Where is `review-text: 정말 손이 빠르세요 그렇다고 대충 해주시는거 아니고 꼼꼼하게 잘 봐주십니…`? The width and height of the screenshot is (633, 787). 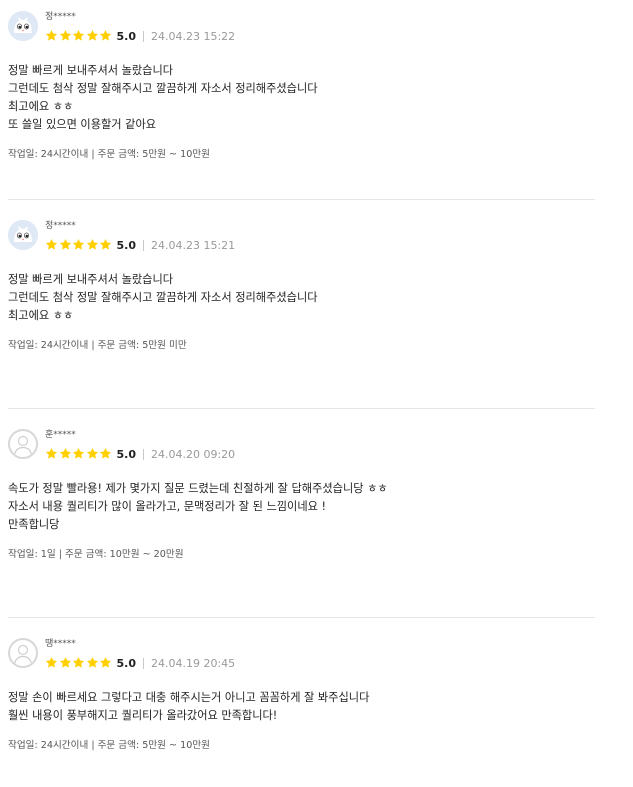 review-text: 정말 손이 빠르세요 그렇다고 대충 해주시는거 아니고 꼼꼼하게 잘 봐주십니… is located at coordinates (188, 707).